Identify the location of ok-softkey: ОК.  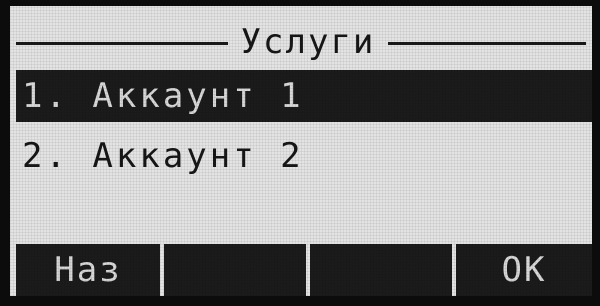
(524, 270).